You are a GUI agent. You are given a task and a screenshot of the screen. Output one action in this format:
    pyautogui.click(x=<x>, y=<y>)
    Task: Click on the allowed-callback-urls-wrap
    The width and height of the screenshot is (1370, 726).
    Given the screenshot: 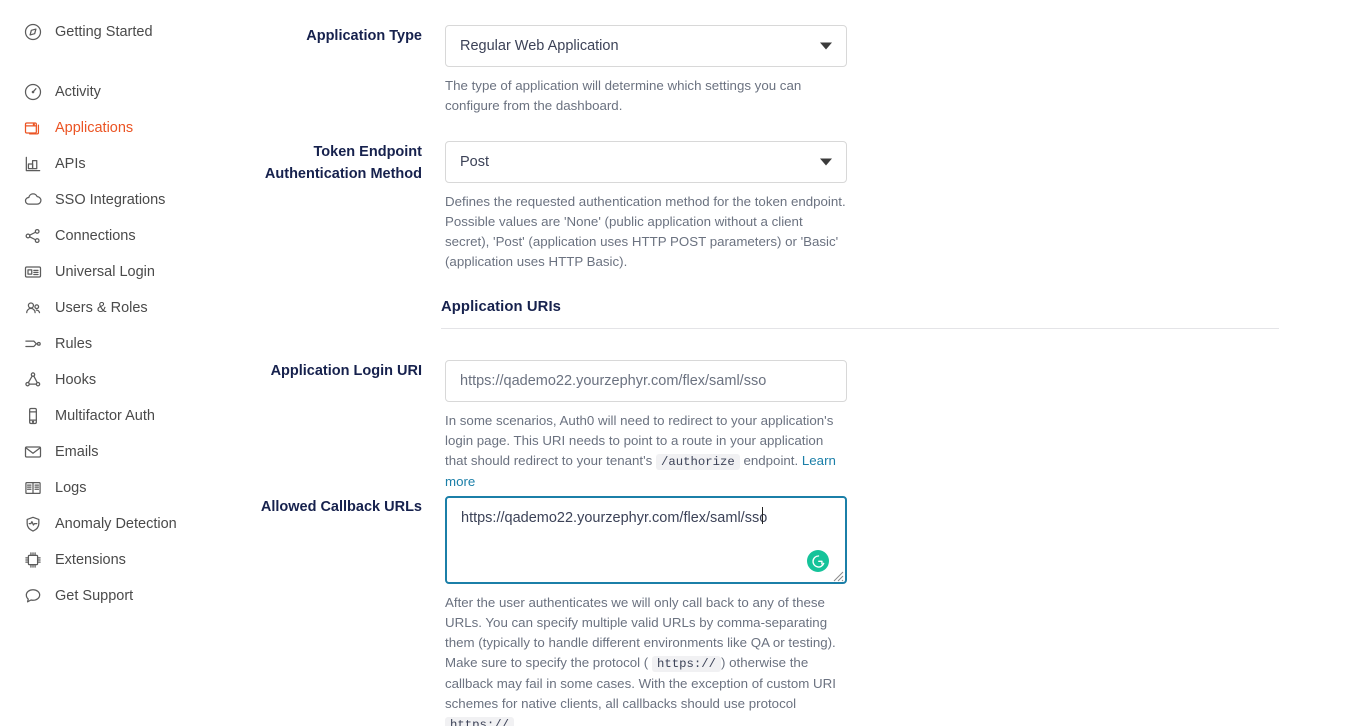 What is the action you would take?
    pyautogui.click(x=646, y=540)
    